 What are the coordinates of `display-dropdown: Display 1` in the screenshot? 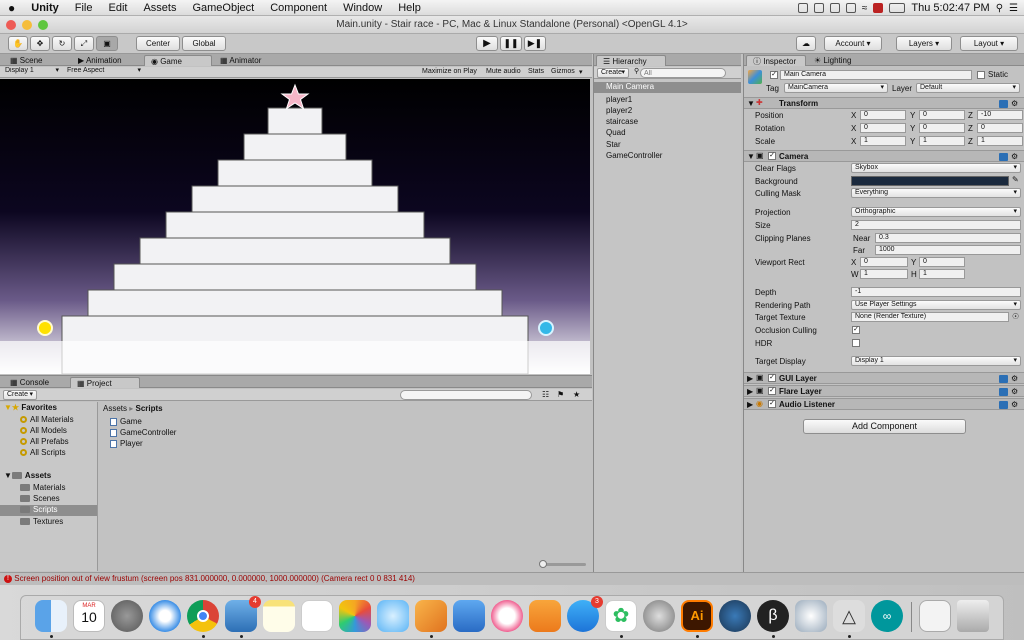 It's located at (32, 72).